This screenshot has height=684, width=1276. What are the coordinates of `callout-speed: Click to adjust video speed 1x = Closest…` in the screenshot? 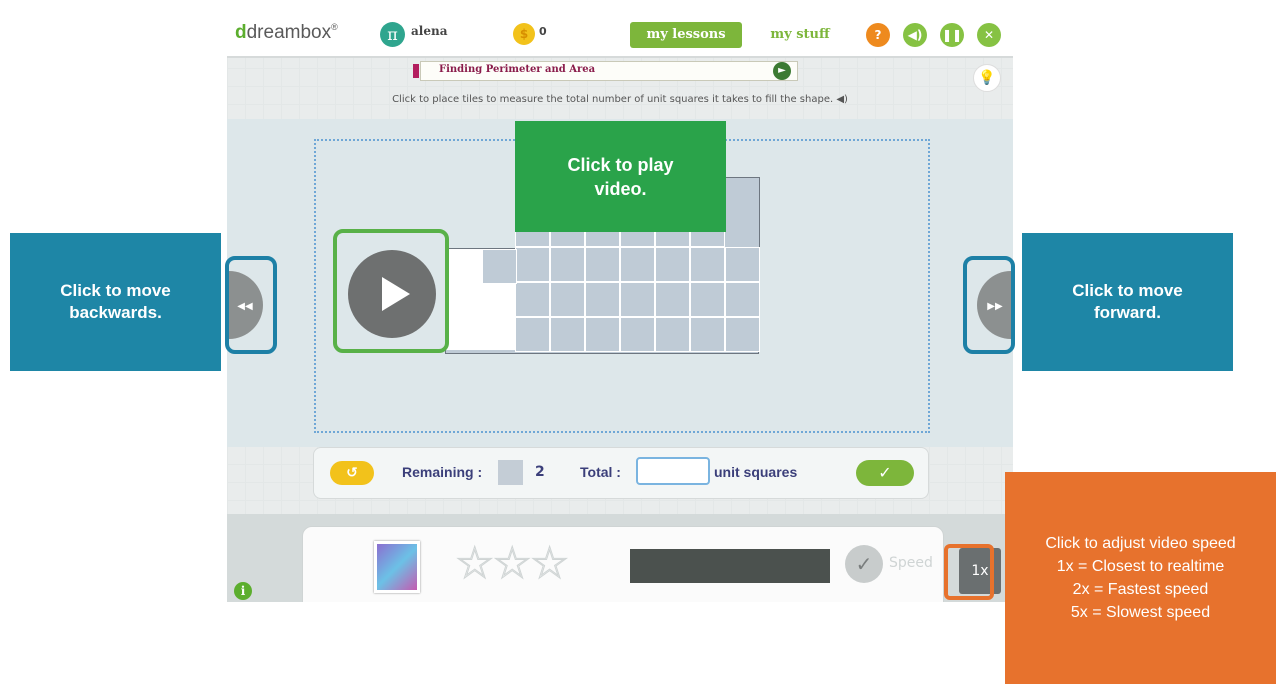 It's located at (1140, 578).